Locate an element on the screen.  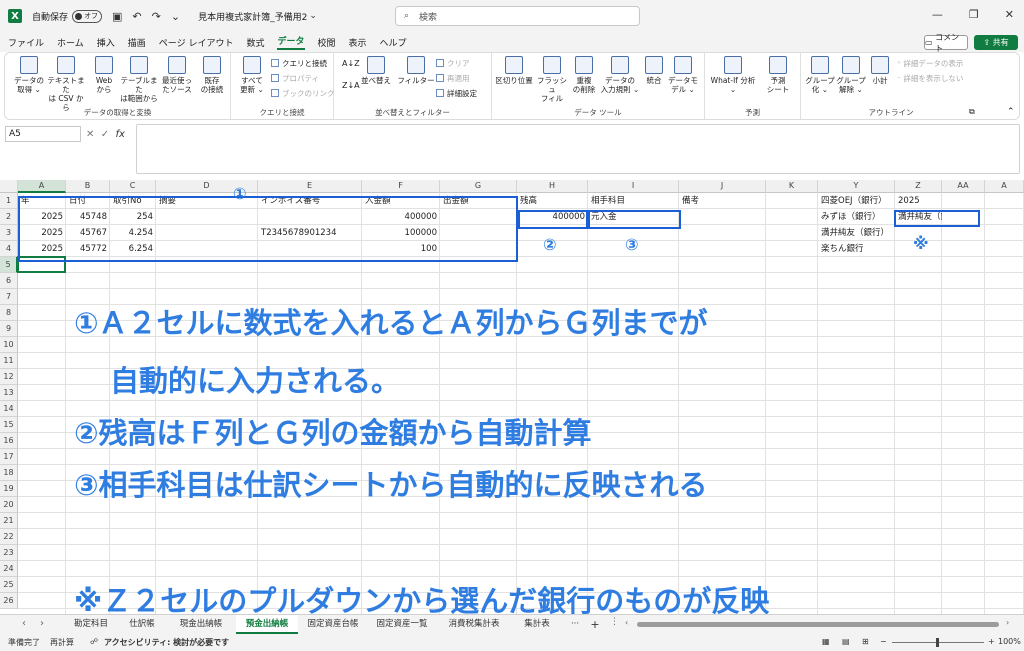
undo-icon: ↶ is located at coordinates (136, 16).